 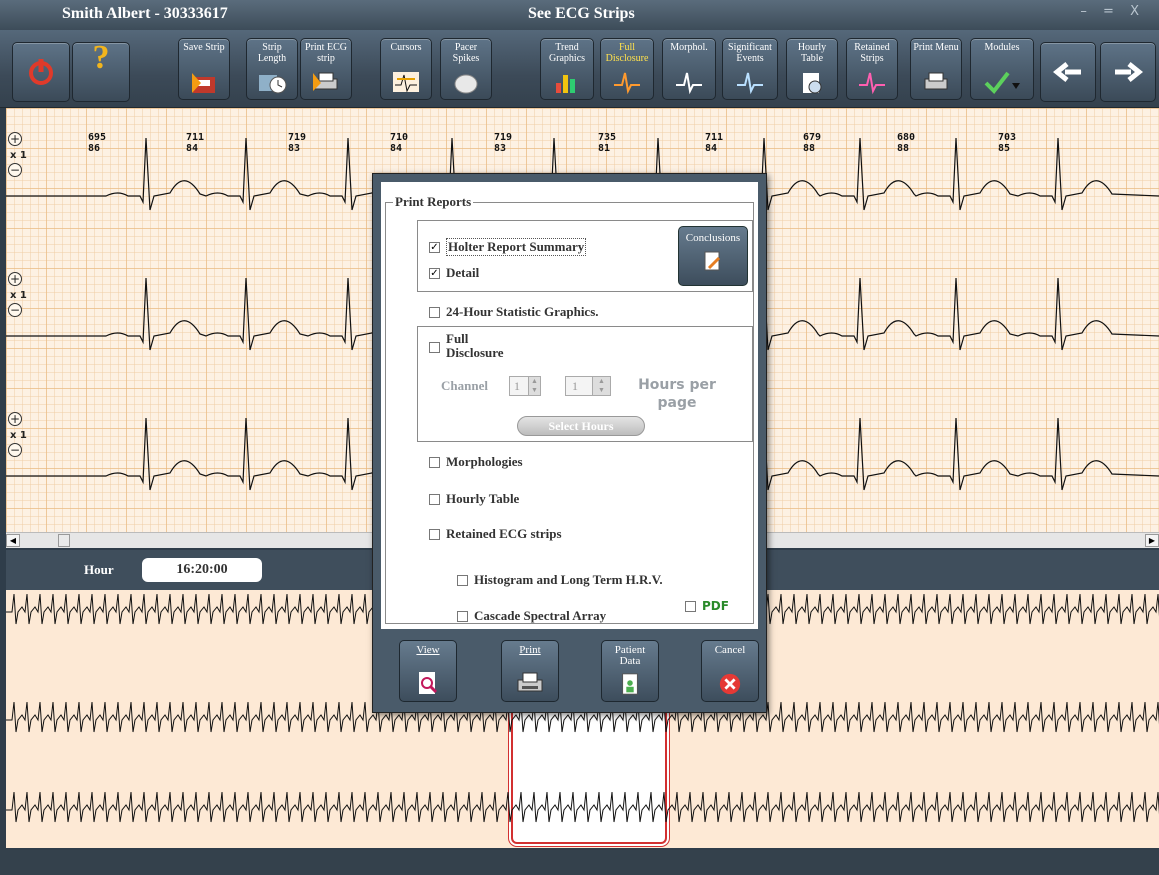 What do you see at coordinates (730, 671) in the screenshot?
I see `cancel-button: Cancel` at bounding box center [730, 671].